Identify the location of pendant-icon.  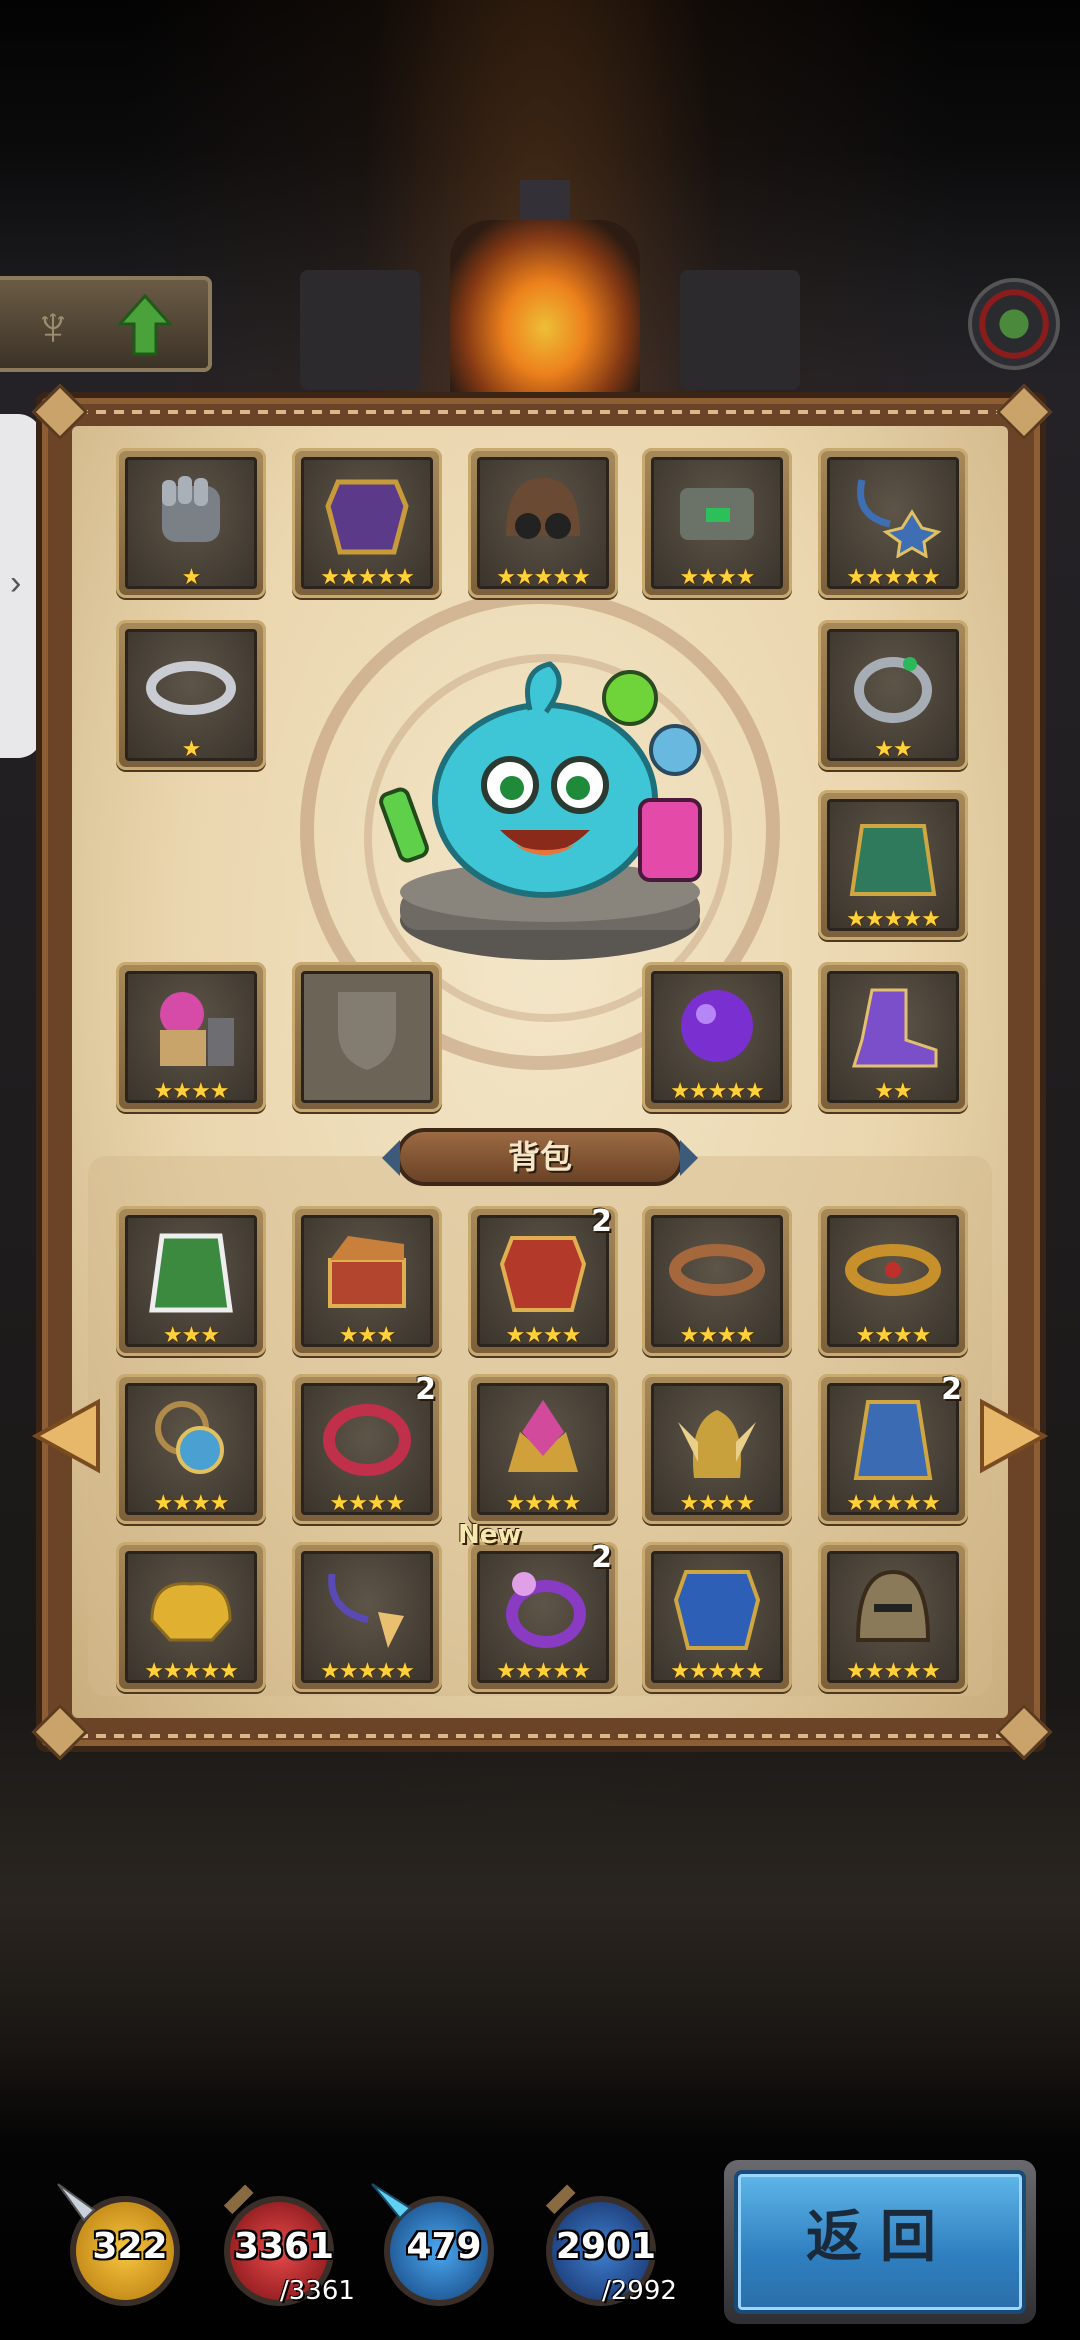
(366, 1610).